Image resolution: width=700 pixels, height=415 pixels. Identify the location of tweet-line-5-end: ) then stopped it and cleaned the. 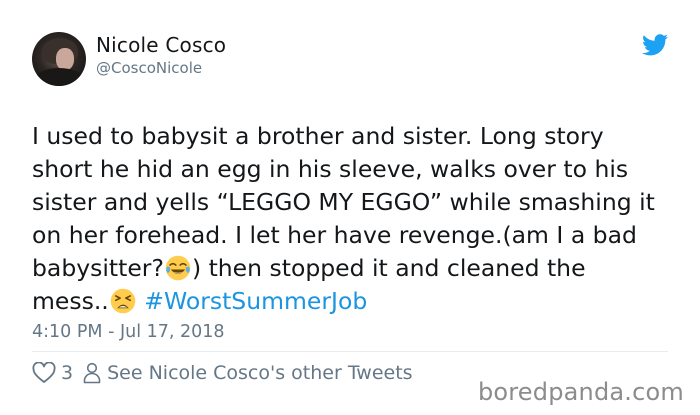
(388, 268).